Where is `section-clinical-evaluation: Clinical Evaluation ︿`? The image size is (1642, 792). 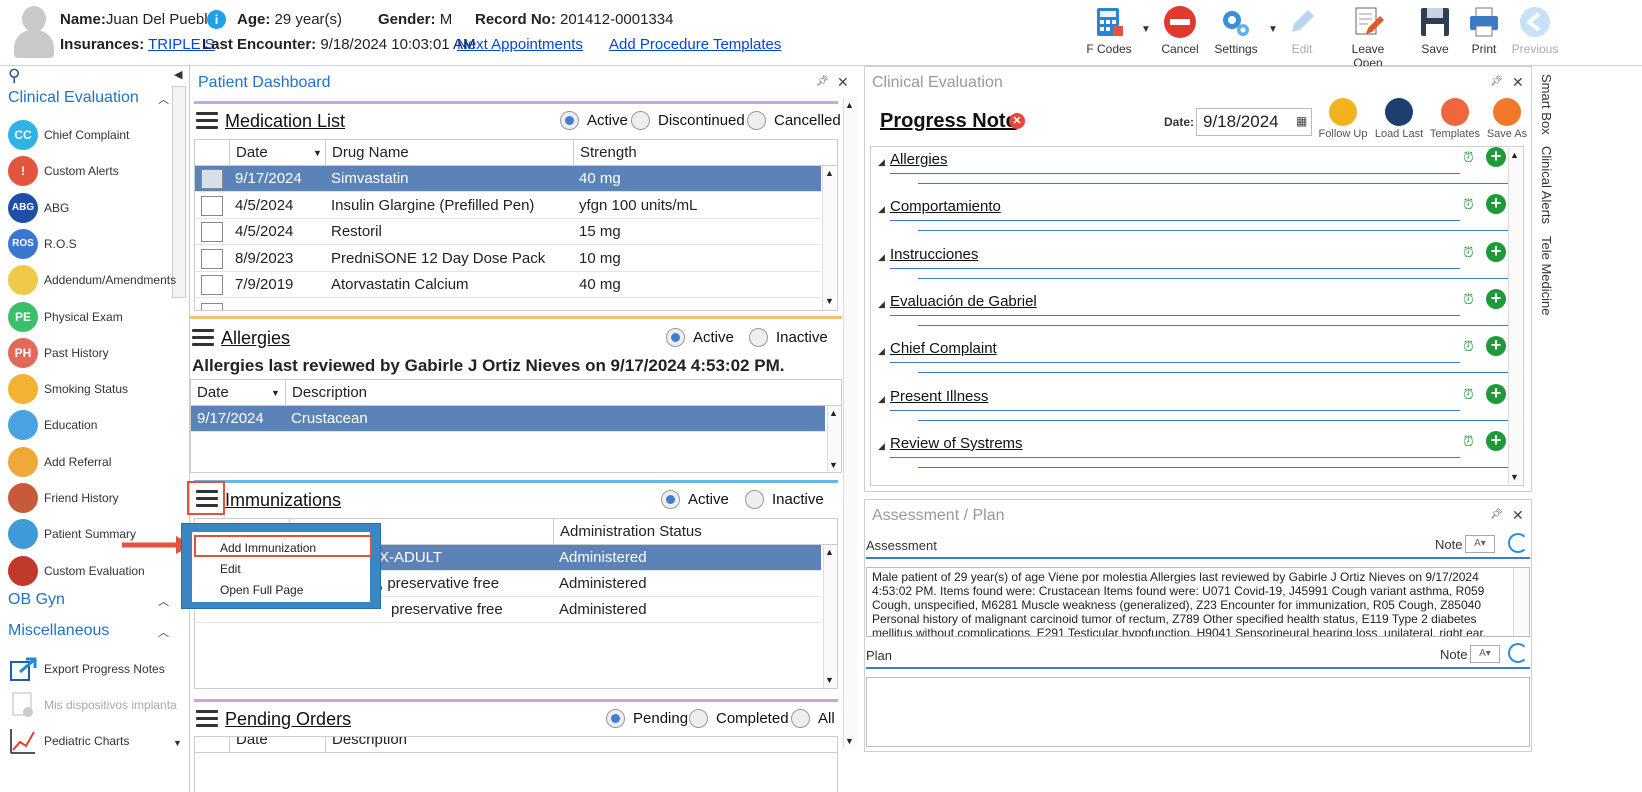
section-clinical-evaluation: Clinical Evaluation ︿ is located at coordinates (88, 98).